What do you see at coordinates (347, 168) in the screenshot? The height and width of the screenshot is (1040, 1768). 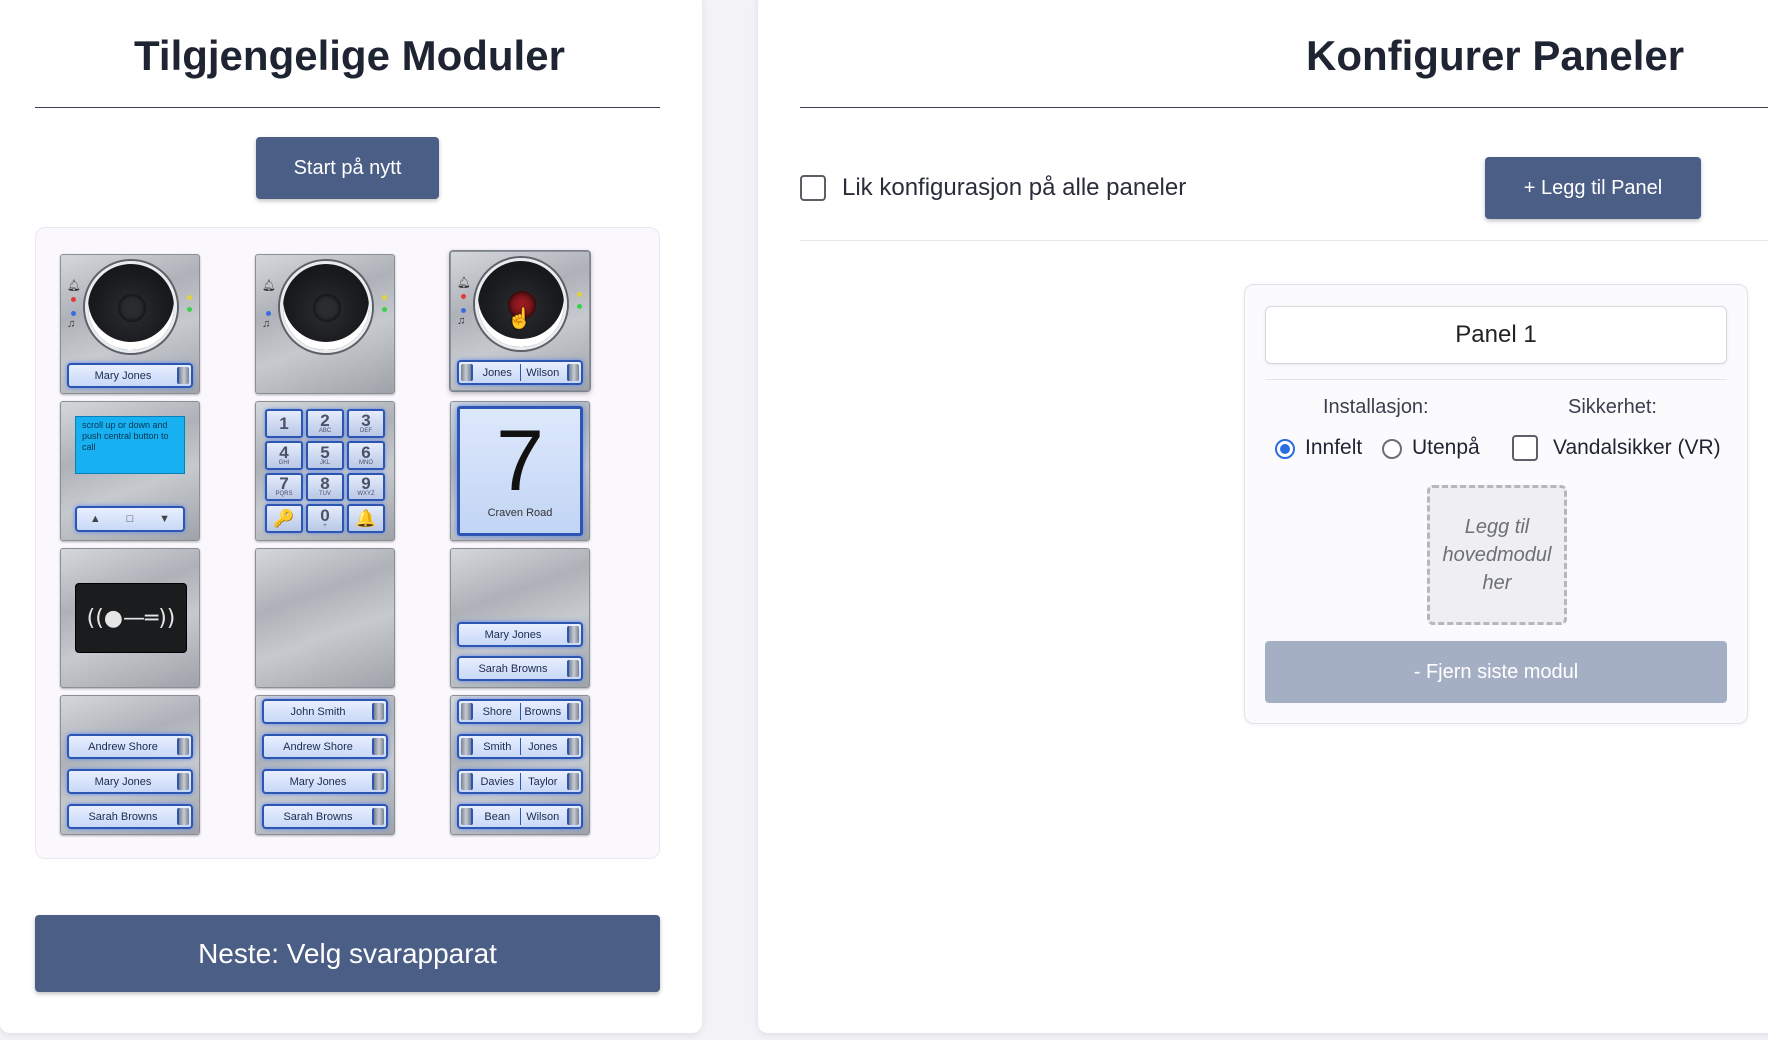 I see `restart-button: Start på nytt` at bounding box center [347, 168].